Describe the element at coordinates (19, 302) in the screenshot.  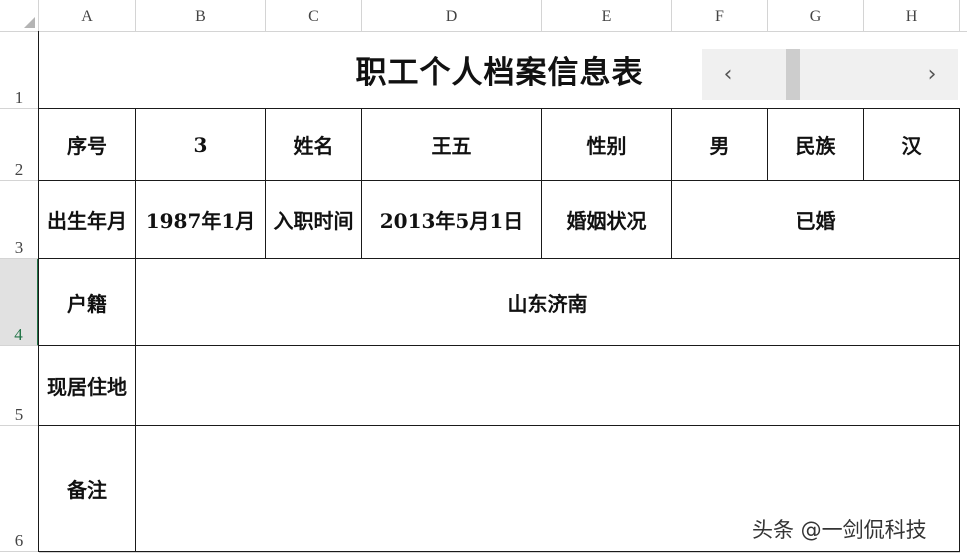
I see `row-header-4: 4` at that location.